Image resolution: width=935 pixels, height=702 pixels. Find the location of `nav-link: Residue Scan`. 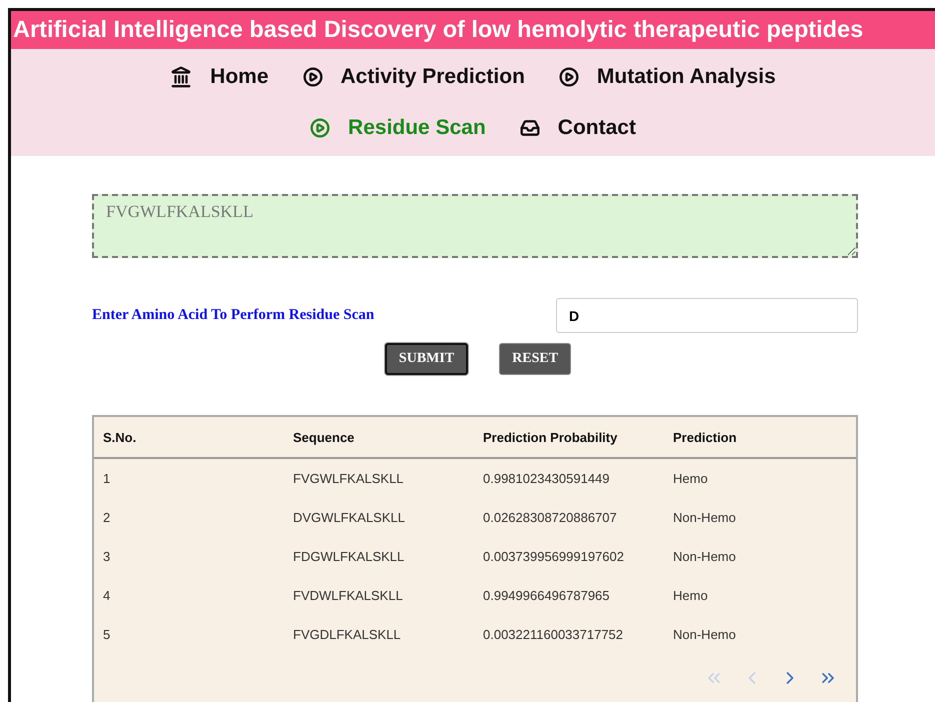

nav-link: Residue Scan is located at coordinates (398, 128).